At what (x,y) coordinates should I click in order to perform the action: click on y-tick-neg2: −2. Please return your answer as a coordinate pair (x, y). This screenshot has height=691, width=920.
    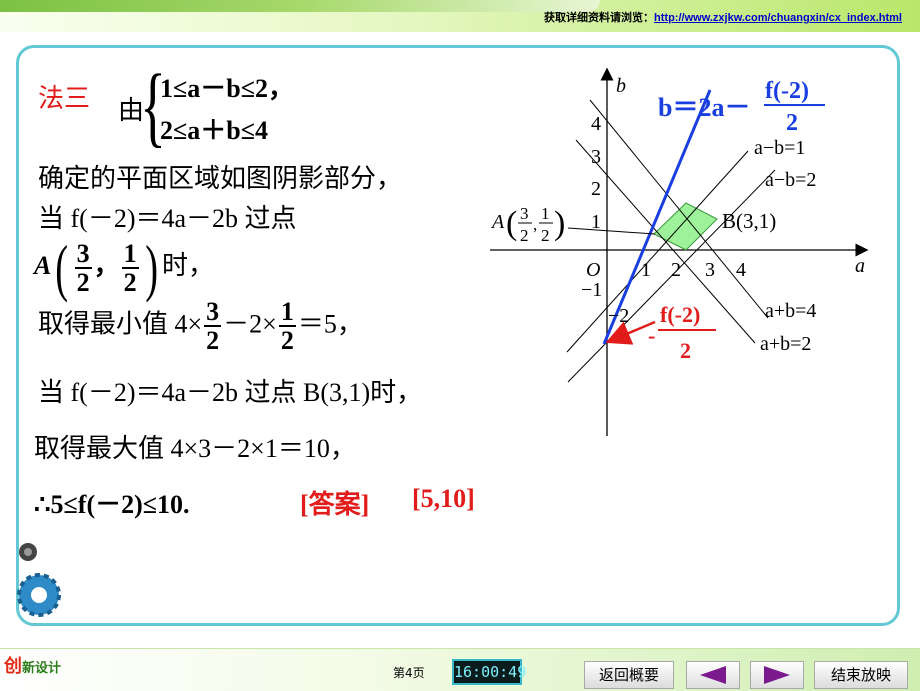
    Looking at the image, I should click on (618, 316).